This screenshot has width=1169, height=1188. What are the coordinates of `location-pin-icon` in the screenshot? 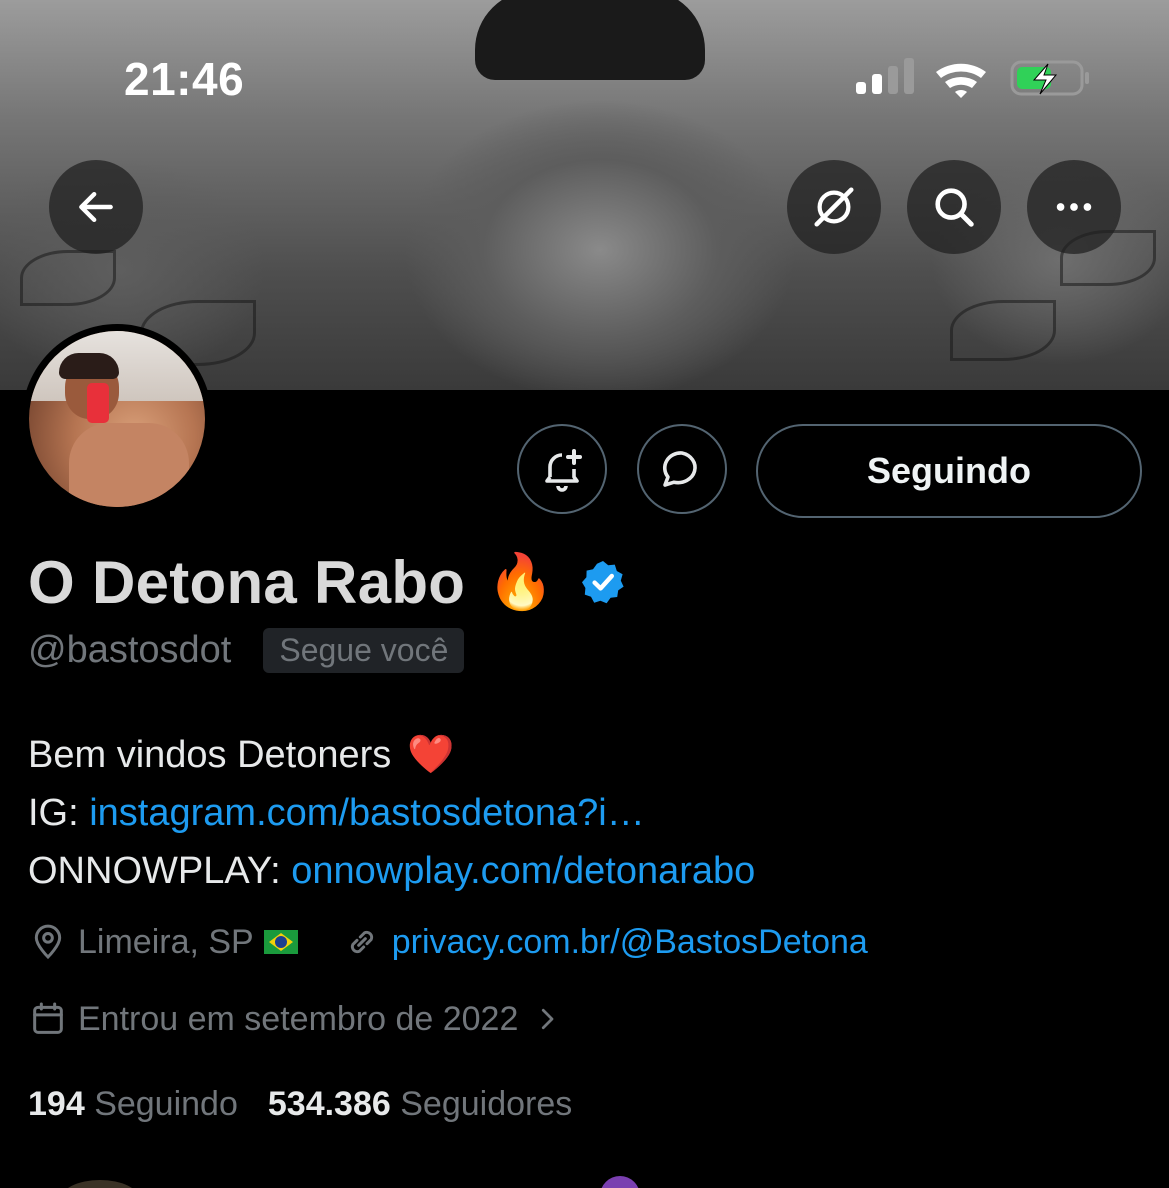 It's located at (48, 942).